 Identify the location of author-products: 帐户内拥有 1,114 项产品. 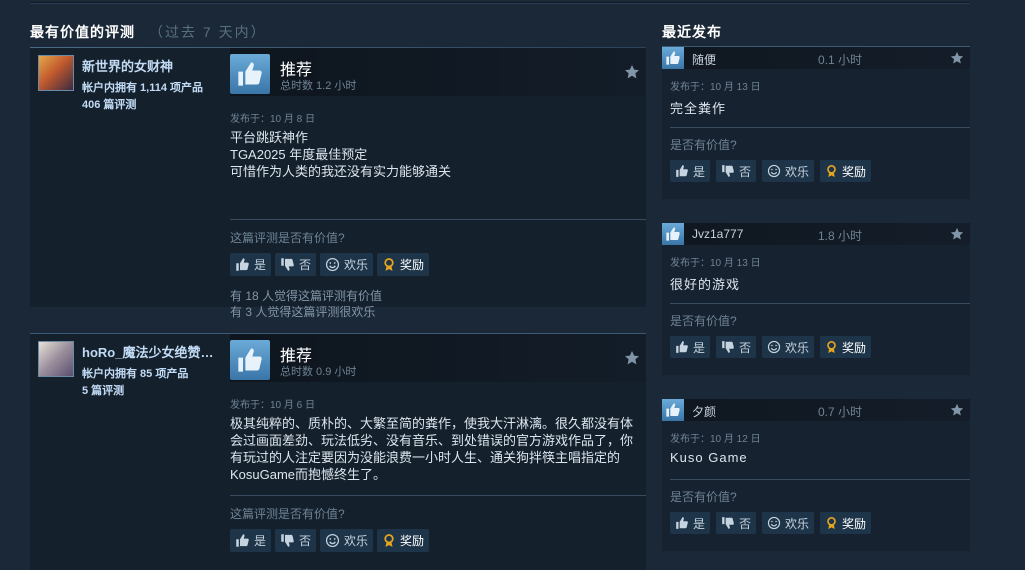
(142, 87).